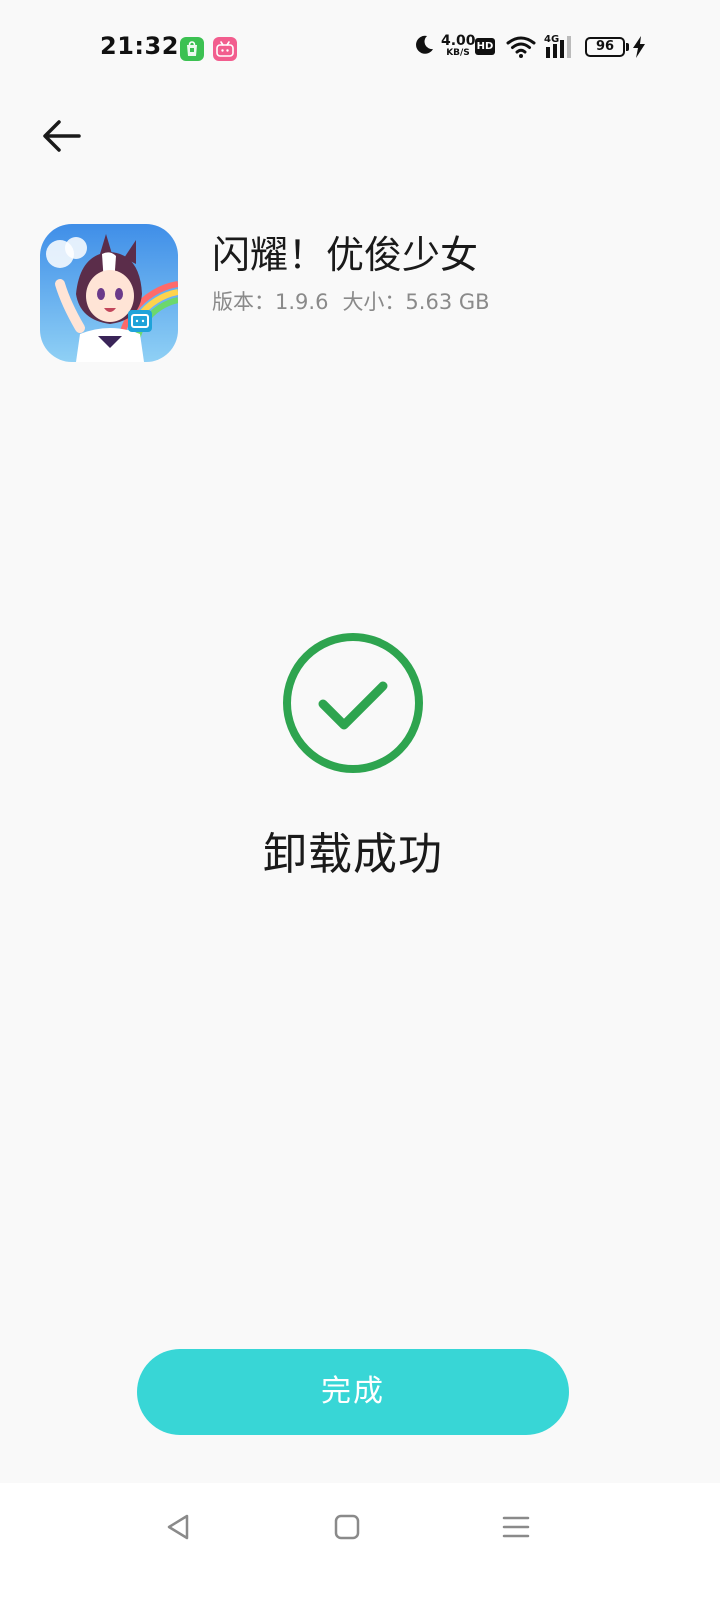 The image size is (720, 1600). What do you see at coordinates (605, 47) in the screenshot?
I see `battery-icon: 96` at bounding box center [605, 47].